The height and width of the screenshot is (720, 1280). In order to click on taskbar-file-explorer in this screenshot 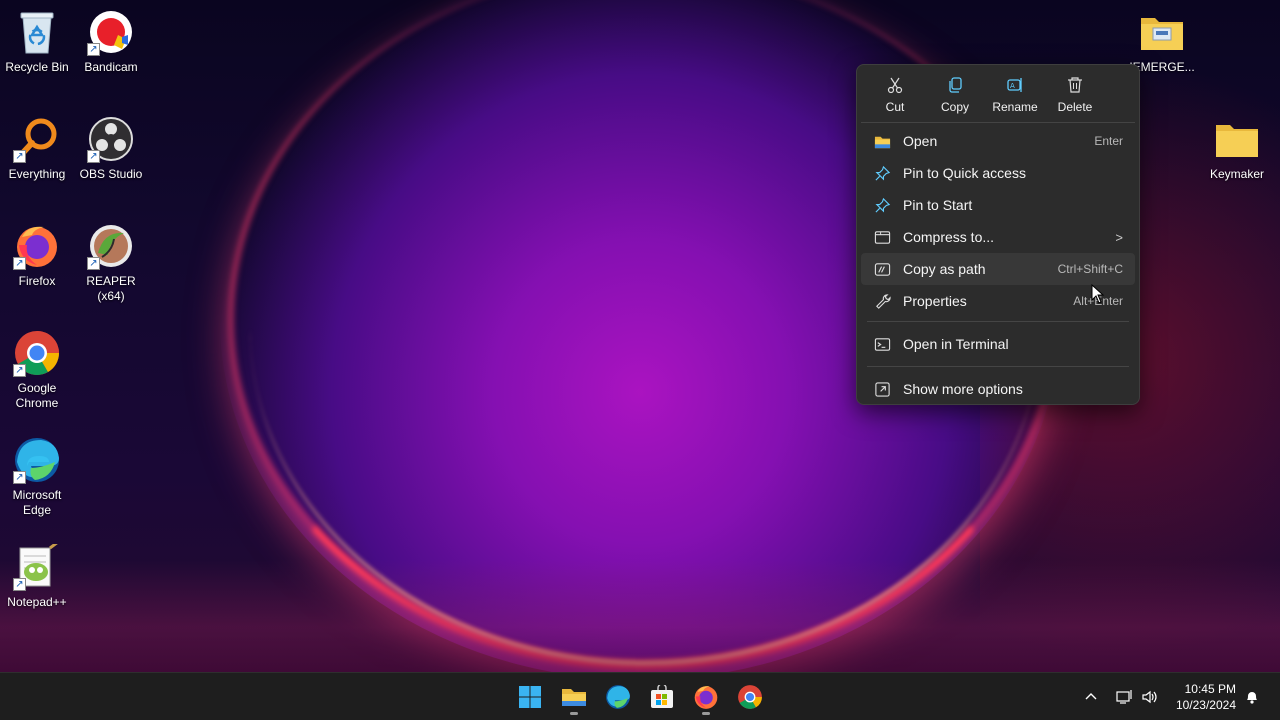, I will do `click(574, 697)`.